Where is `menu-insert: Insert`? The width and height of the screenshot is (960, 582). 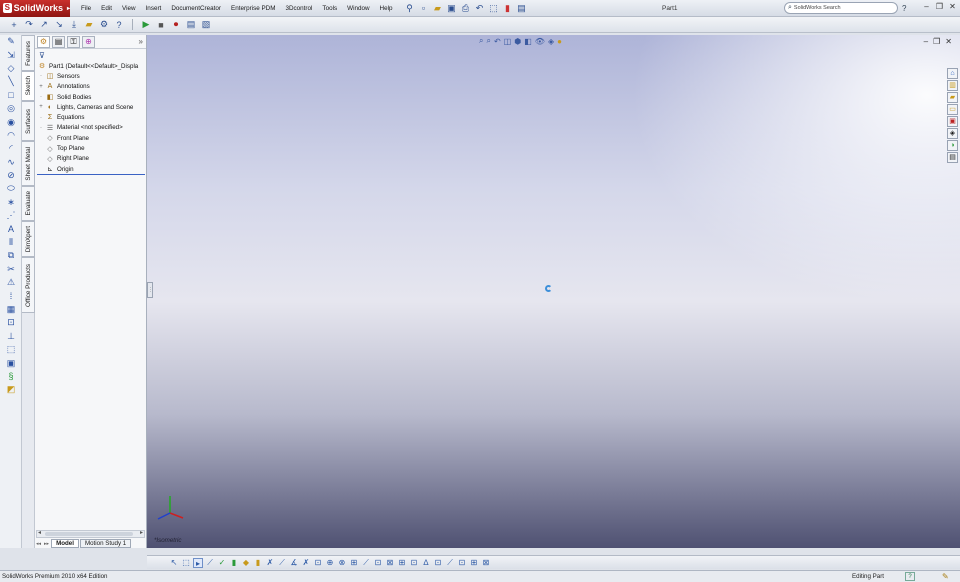 menu-insert: Insert is located at coordinates (154, 8).